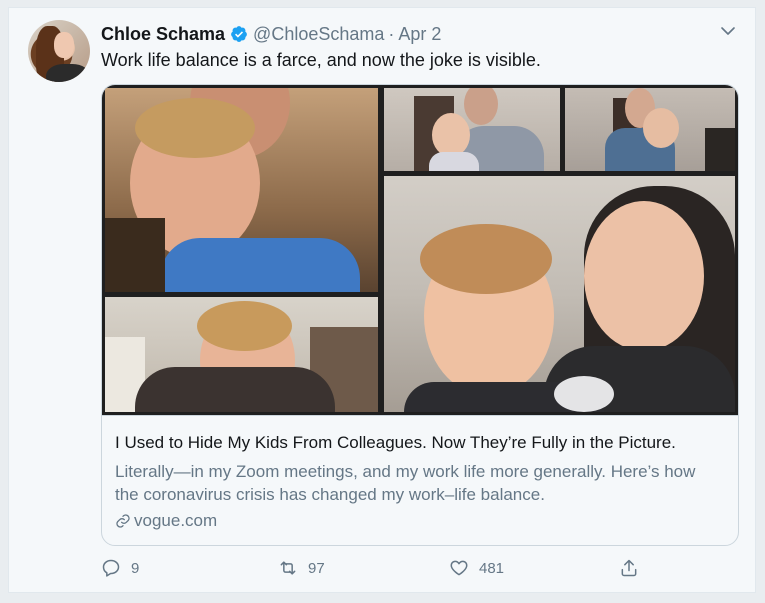 The height and width of the screenshot is (603, 765). I want to click on retweet-icon, so click(288, 568).